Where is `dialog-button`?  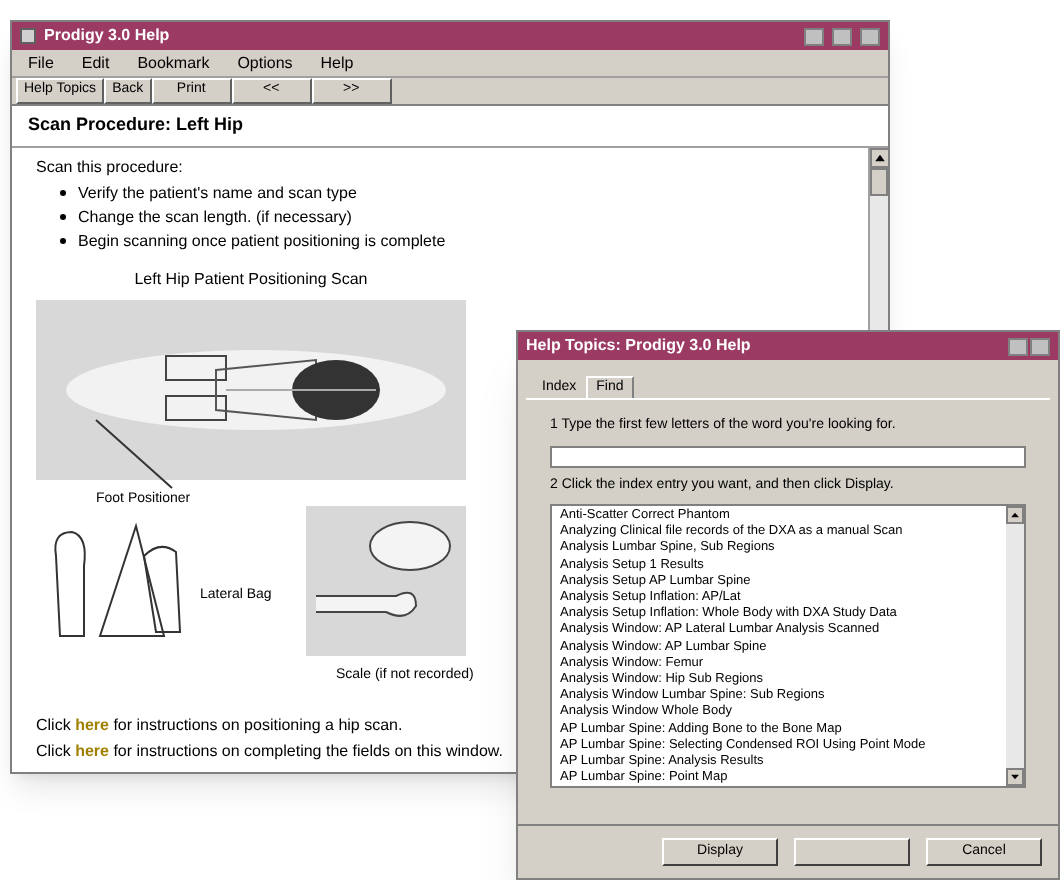 dialog-button is located at coordinates (852, 852).